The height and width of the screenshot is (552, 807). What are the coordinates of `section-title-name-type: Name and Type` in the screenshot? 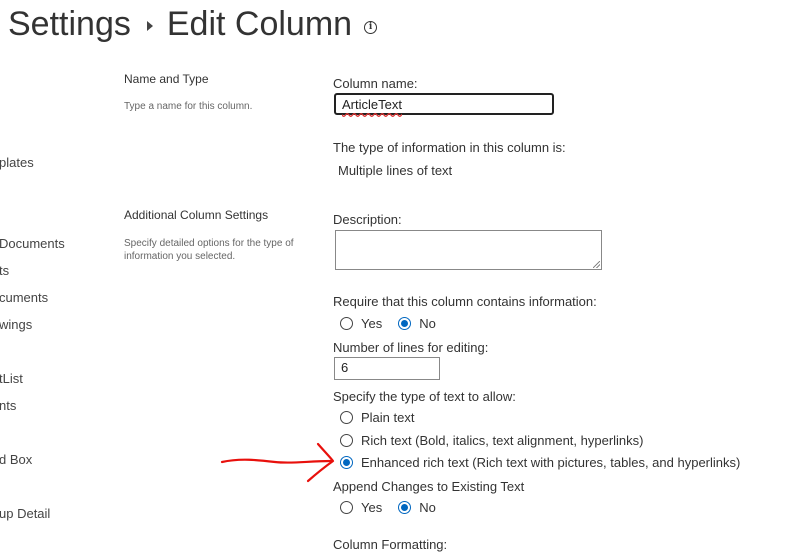 It's located at (166, 79).